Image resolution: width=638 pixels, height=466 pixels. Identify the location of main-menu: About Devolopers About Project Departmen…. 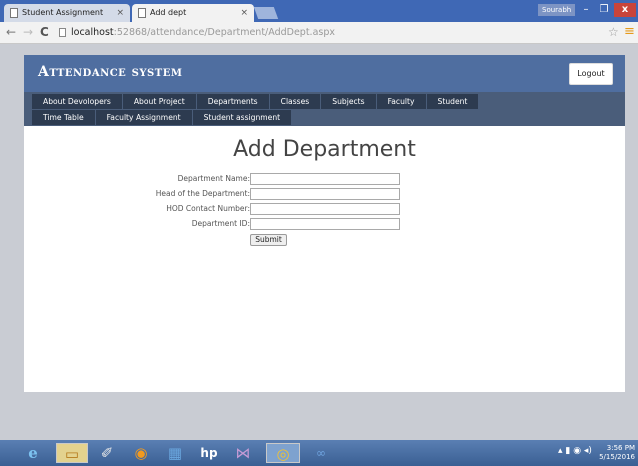
(287, 110).